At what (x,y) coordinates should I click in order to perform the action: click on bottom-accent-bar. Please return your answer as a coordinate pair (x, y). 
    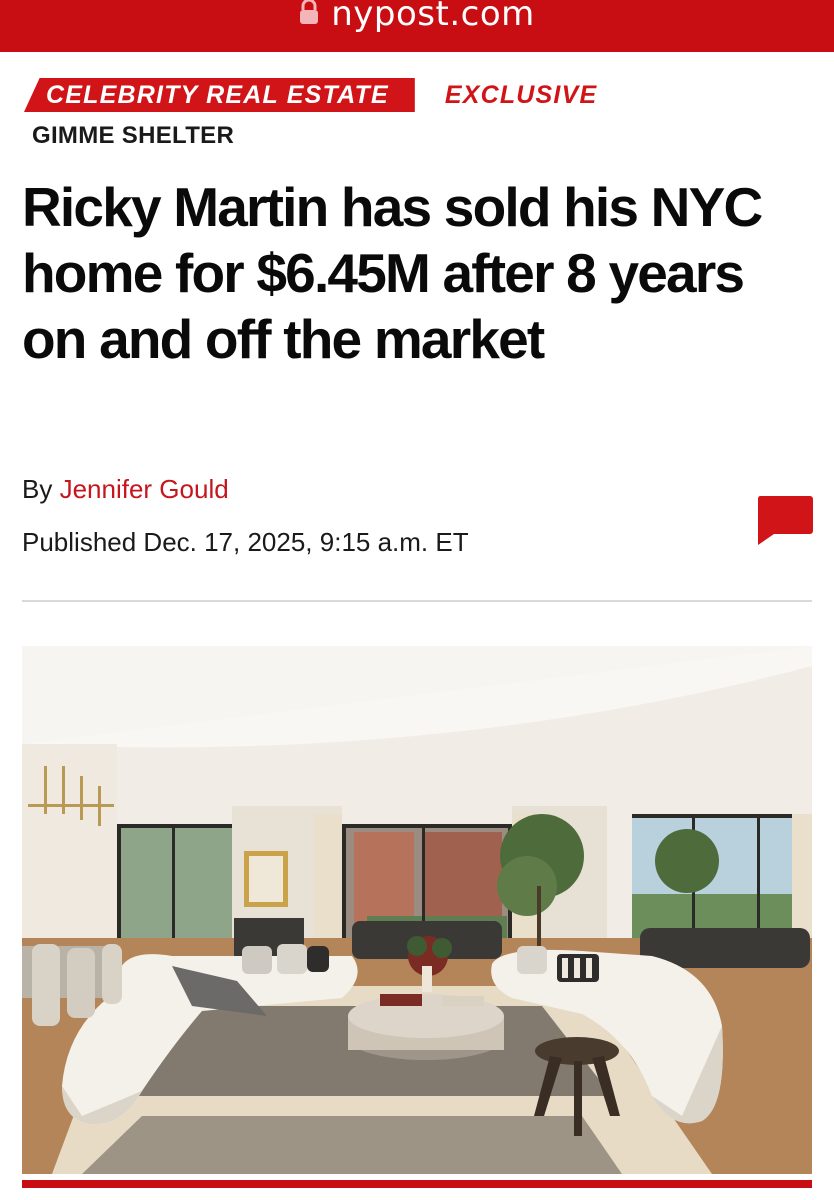
    Looking at the image, I should click on (417, 1184).